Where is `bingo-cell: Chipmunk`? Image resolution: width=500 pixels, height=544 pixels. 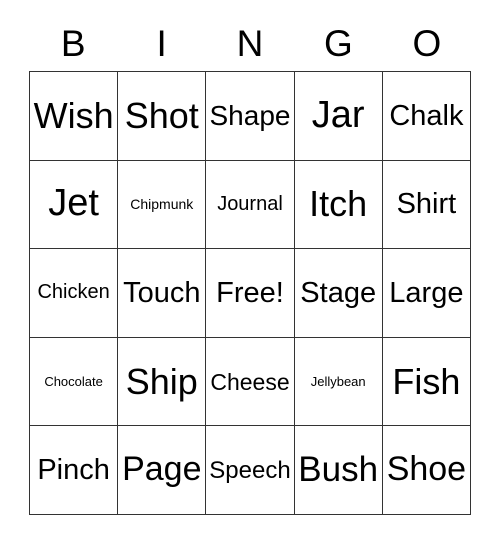
bingo-cell: Chipmunk is located at coordinates (162, 205).